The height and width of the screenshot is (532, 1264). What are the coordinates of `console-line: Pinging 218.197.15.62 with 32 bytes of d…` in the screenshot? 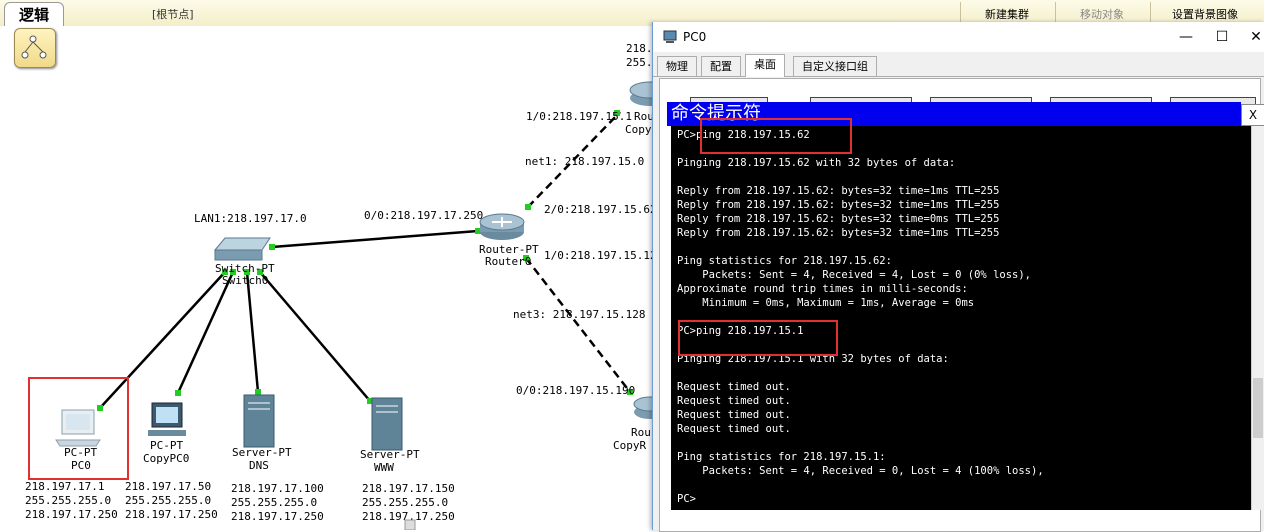 It's located at (816, 163).